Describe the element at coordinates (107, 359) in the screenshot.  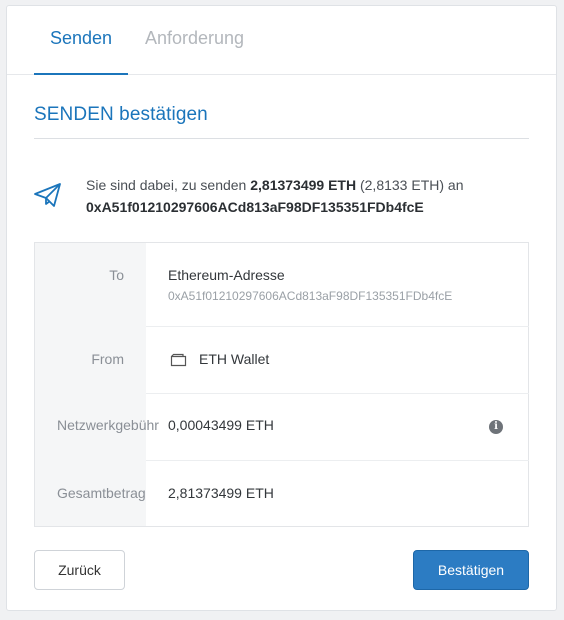
I see `from-label: From` at that location.